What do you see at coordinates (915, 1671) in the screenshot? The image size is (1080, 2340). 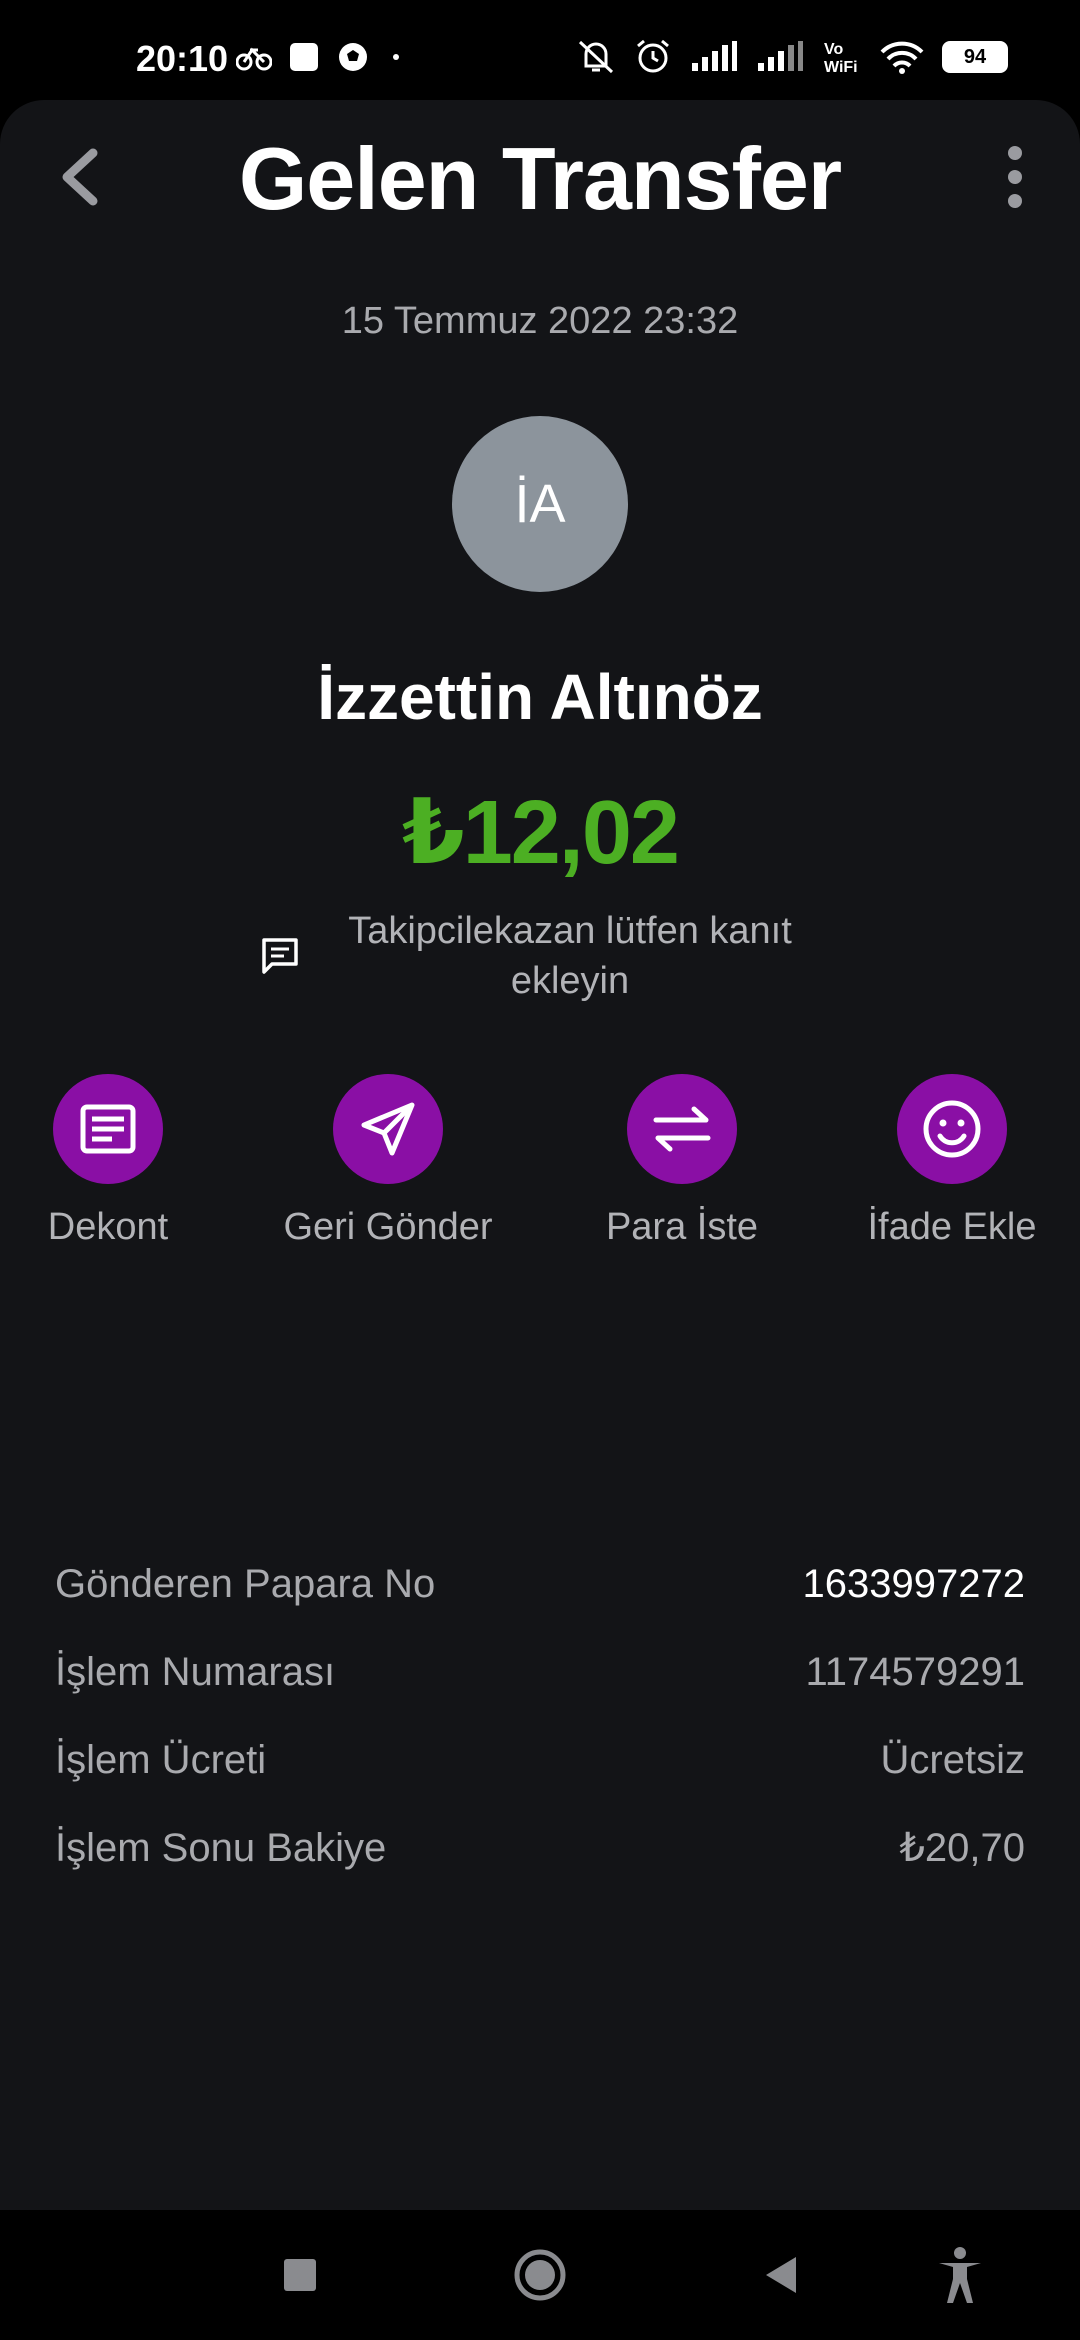 I see `detail-value: 1174579291` at bounding box center [915, 1671].